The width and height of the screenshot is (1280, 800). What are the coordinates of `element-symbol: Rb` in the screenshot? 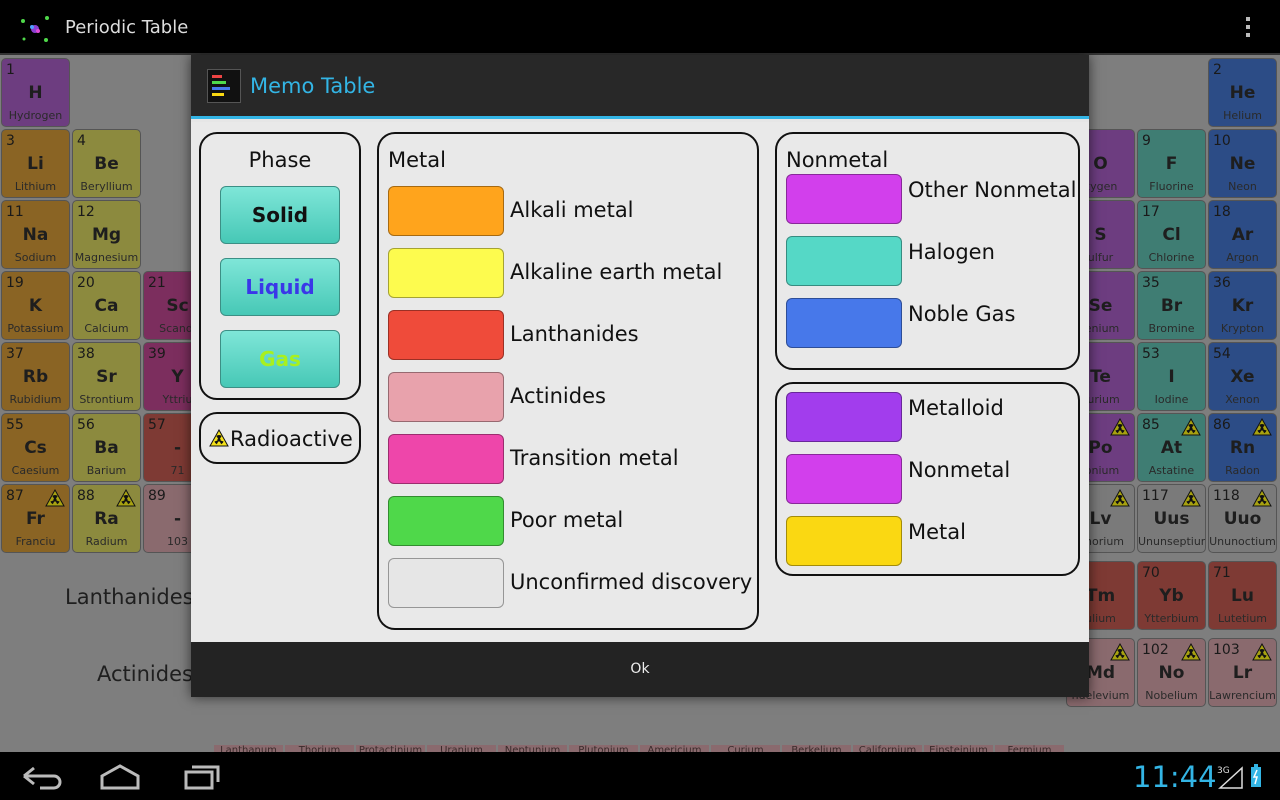 It's located at (35, 377).